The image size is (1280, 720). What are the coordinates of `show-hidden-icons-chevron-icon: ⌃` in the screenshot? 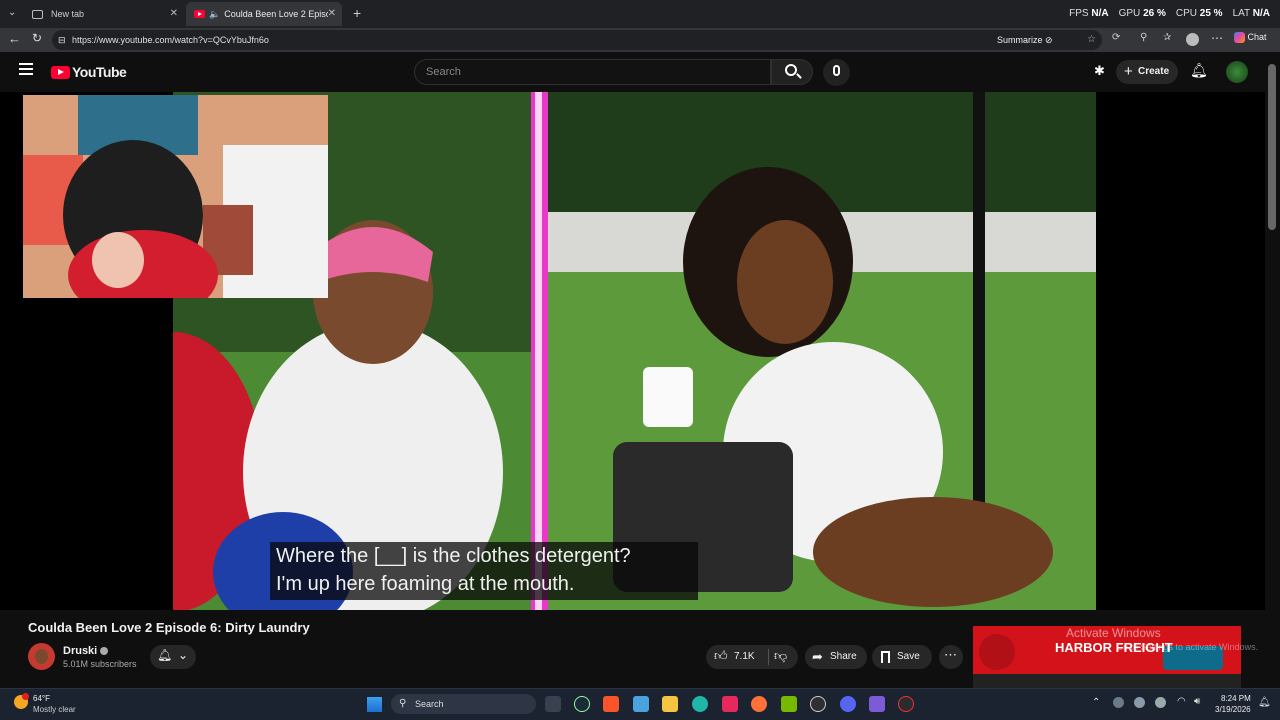 It's located at (1096, 702).